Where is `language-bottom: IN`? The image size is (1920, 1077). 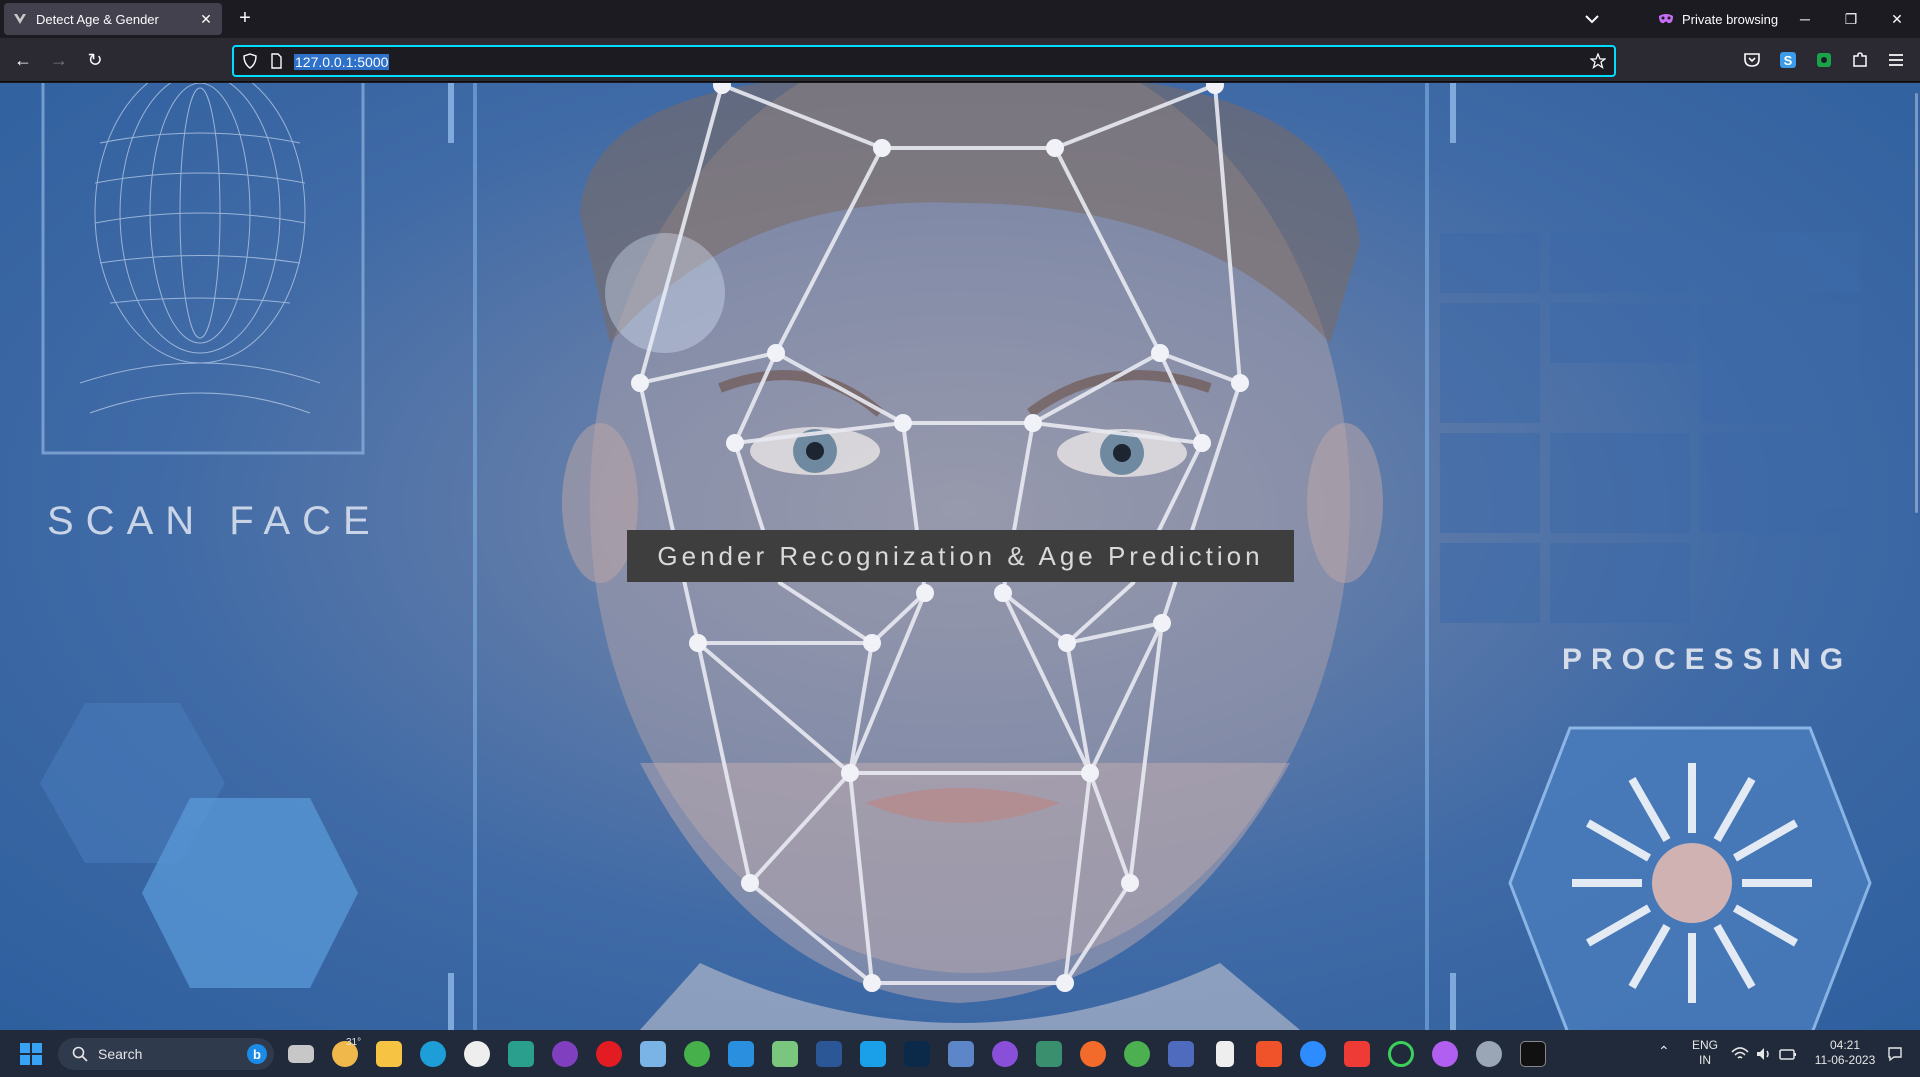 language-bottom: IN is located at coordinates (1705, 1060).